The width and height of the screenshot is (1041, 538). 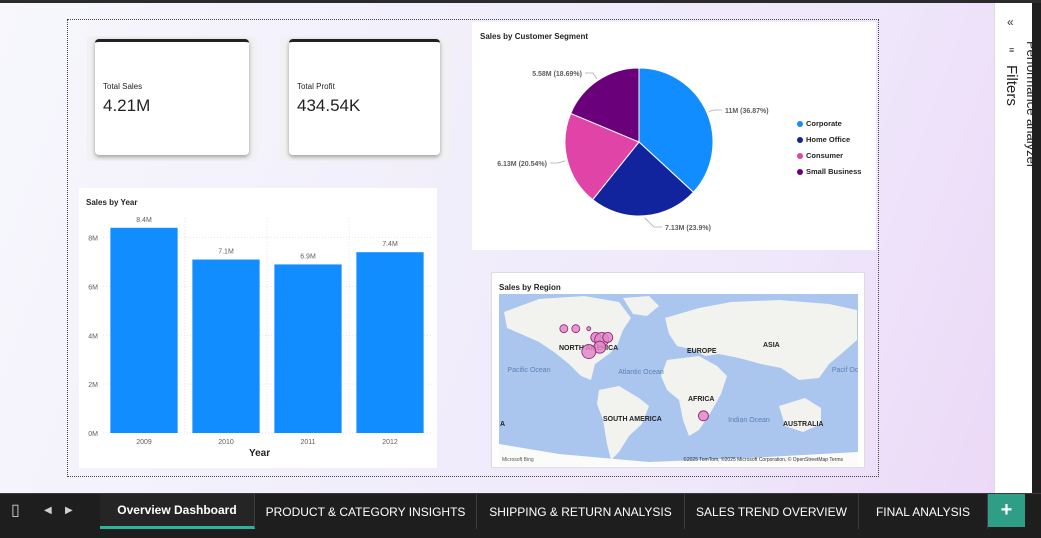 What do you see at coordinates (390, 342) in the screenshot?
I see `bar-2012` at bounding box center [390, 342].